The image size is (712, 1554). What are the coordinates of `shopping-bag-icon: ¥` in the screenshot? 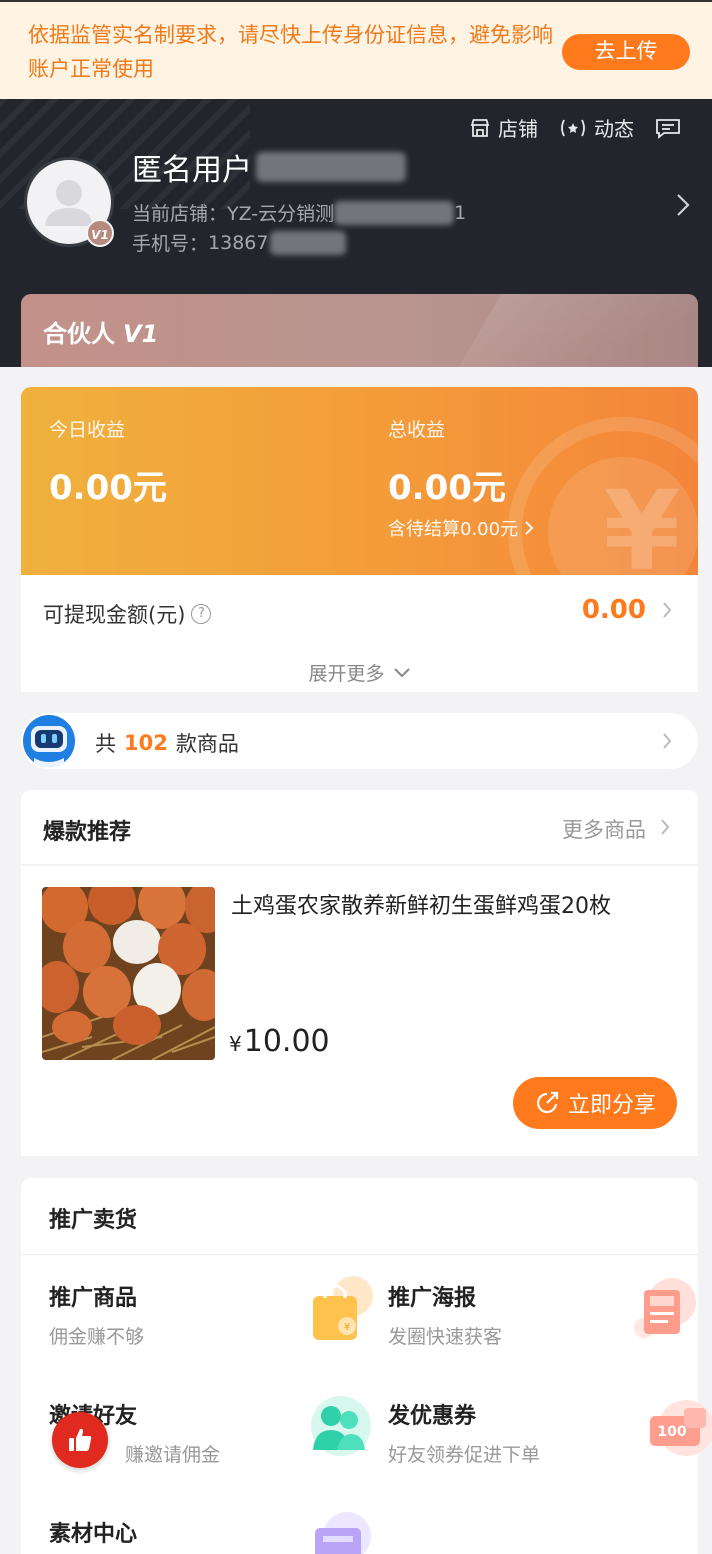 It's located at (343, 1308).